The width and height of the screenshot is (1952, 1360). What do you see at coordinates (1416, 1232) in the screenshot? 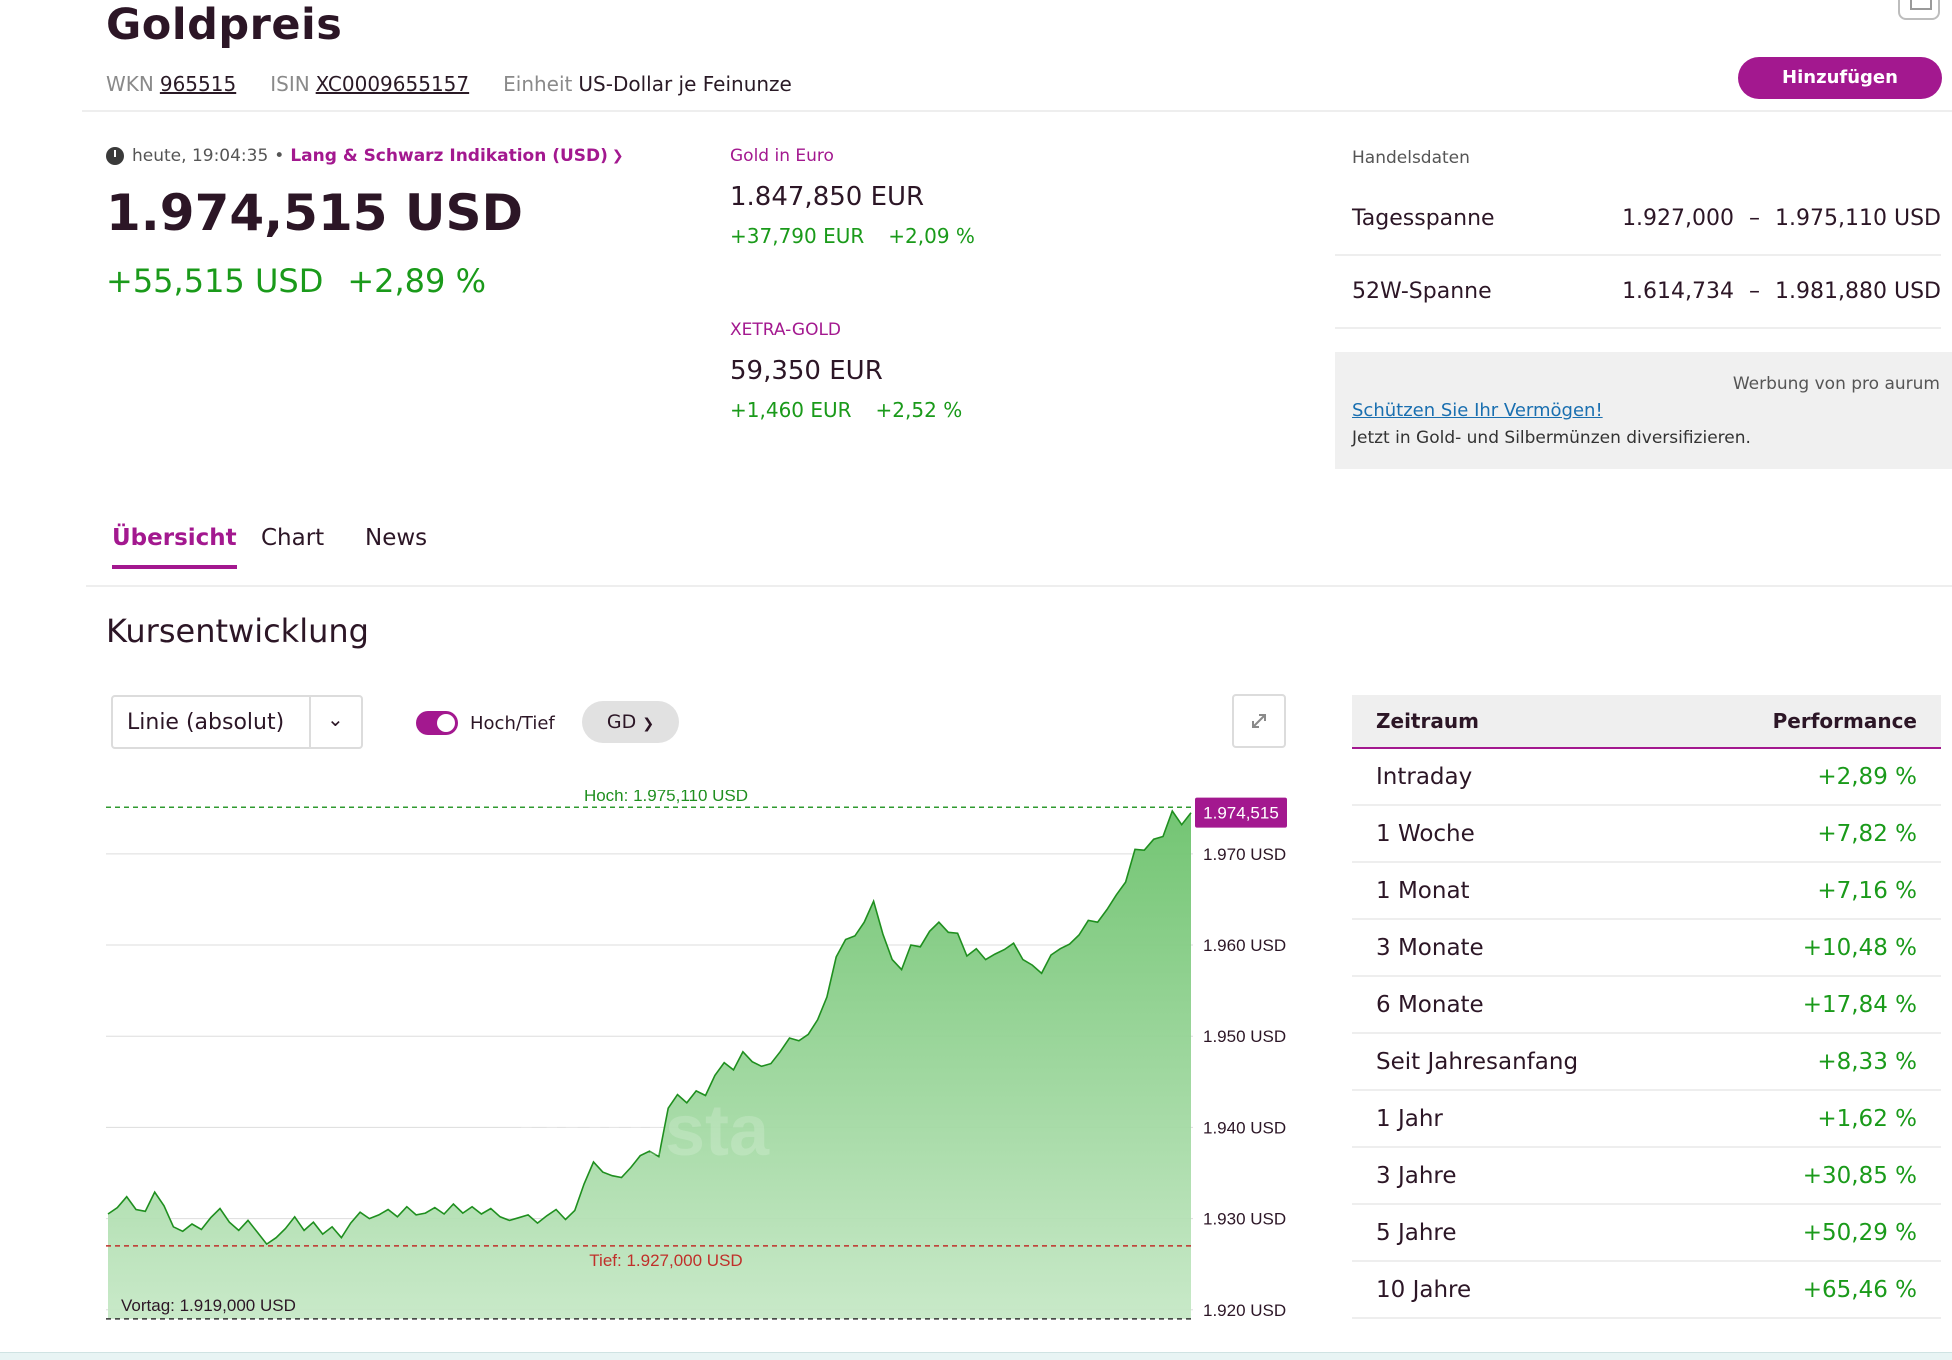
I see `performance-period: 5 Jahre` at bounding box center [1416, 1232].